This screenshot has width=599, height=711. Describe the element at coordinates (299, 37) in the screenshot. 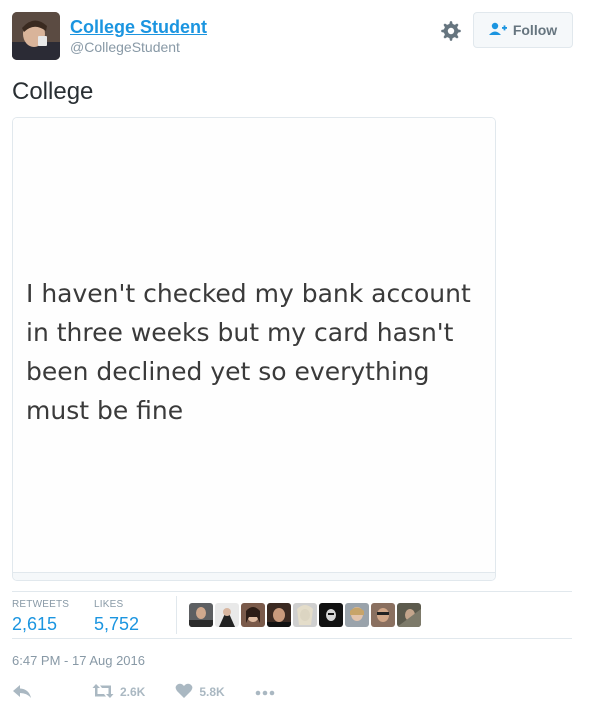

I see `tweet-header: College Student @CollegeStudent Follow` at that location.